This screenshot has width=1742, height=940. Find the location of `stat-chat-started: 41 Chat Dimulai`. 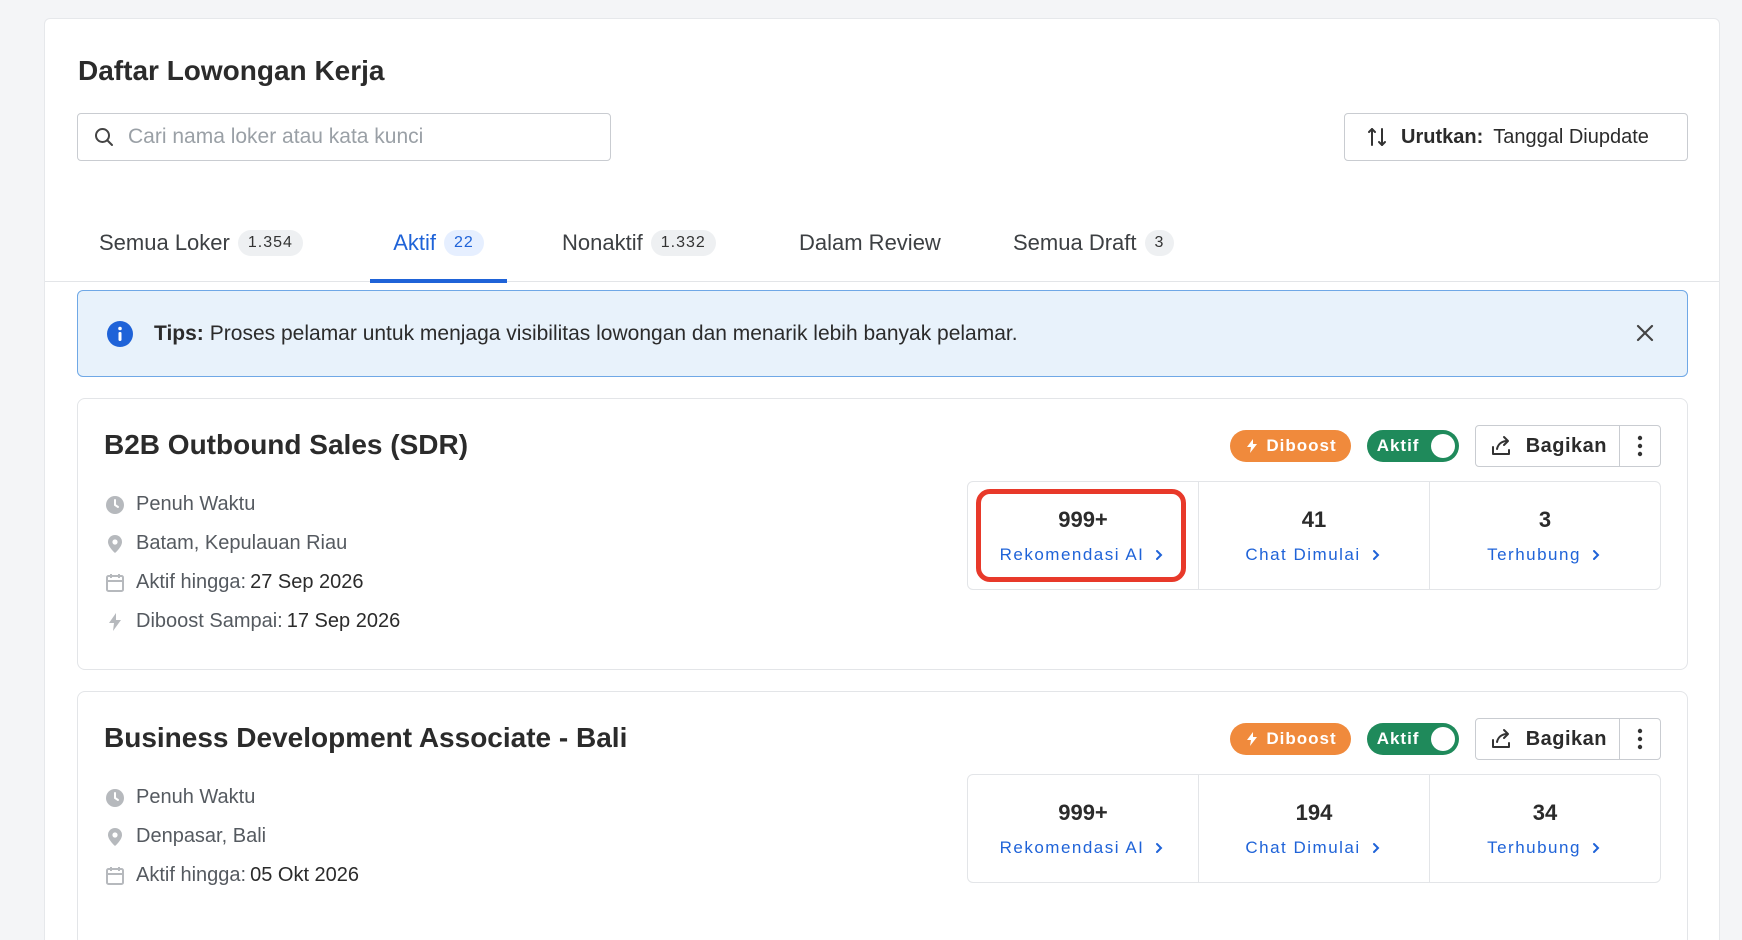

stat-chat-started: 41 Chat Dimulai is located at coordinates (1314, 535).